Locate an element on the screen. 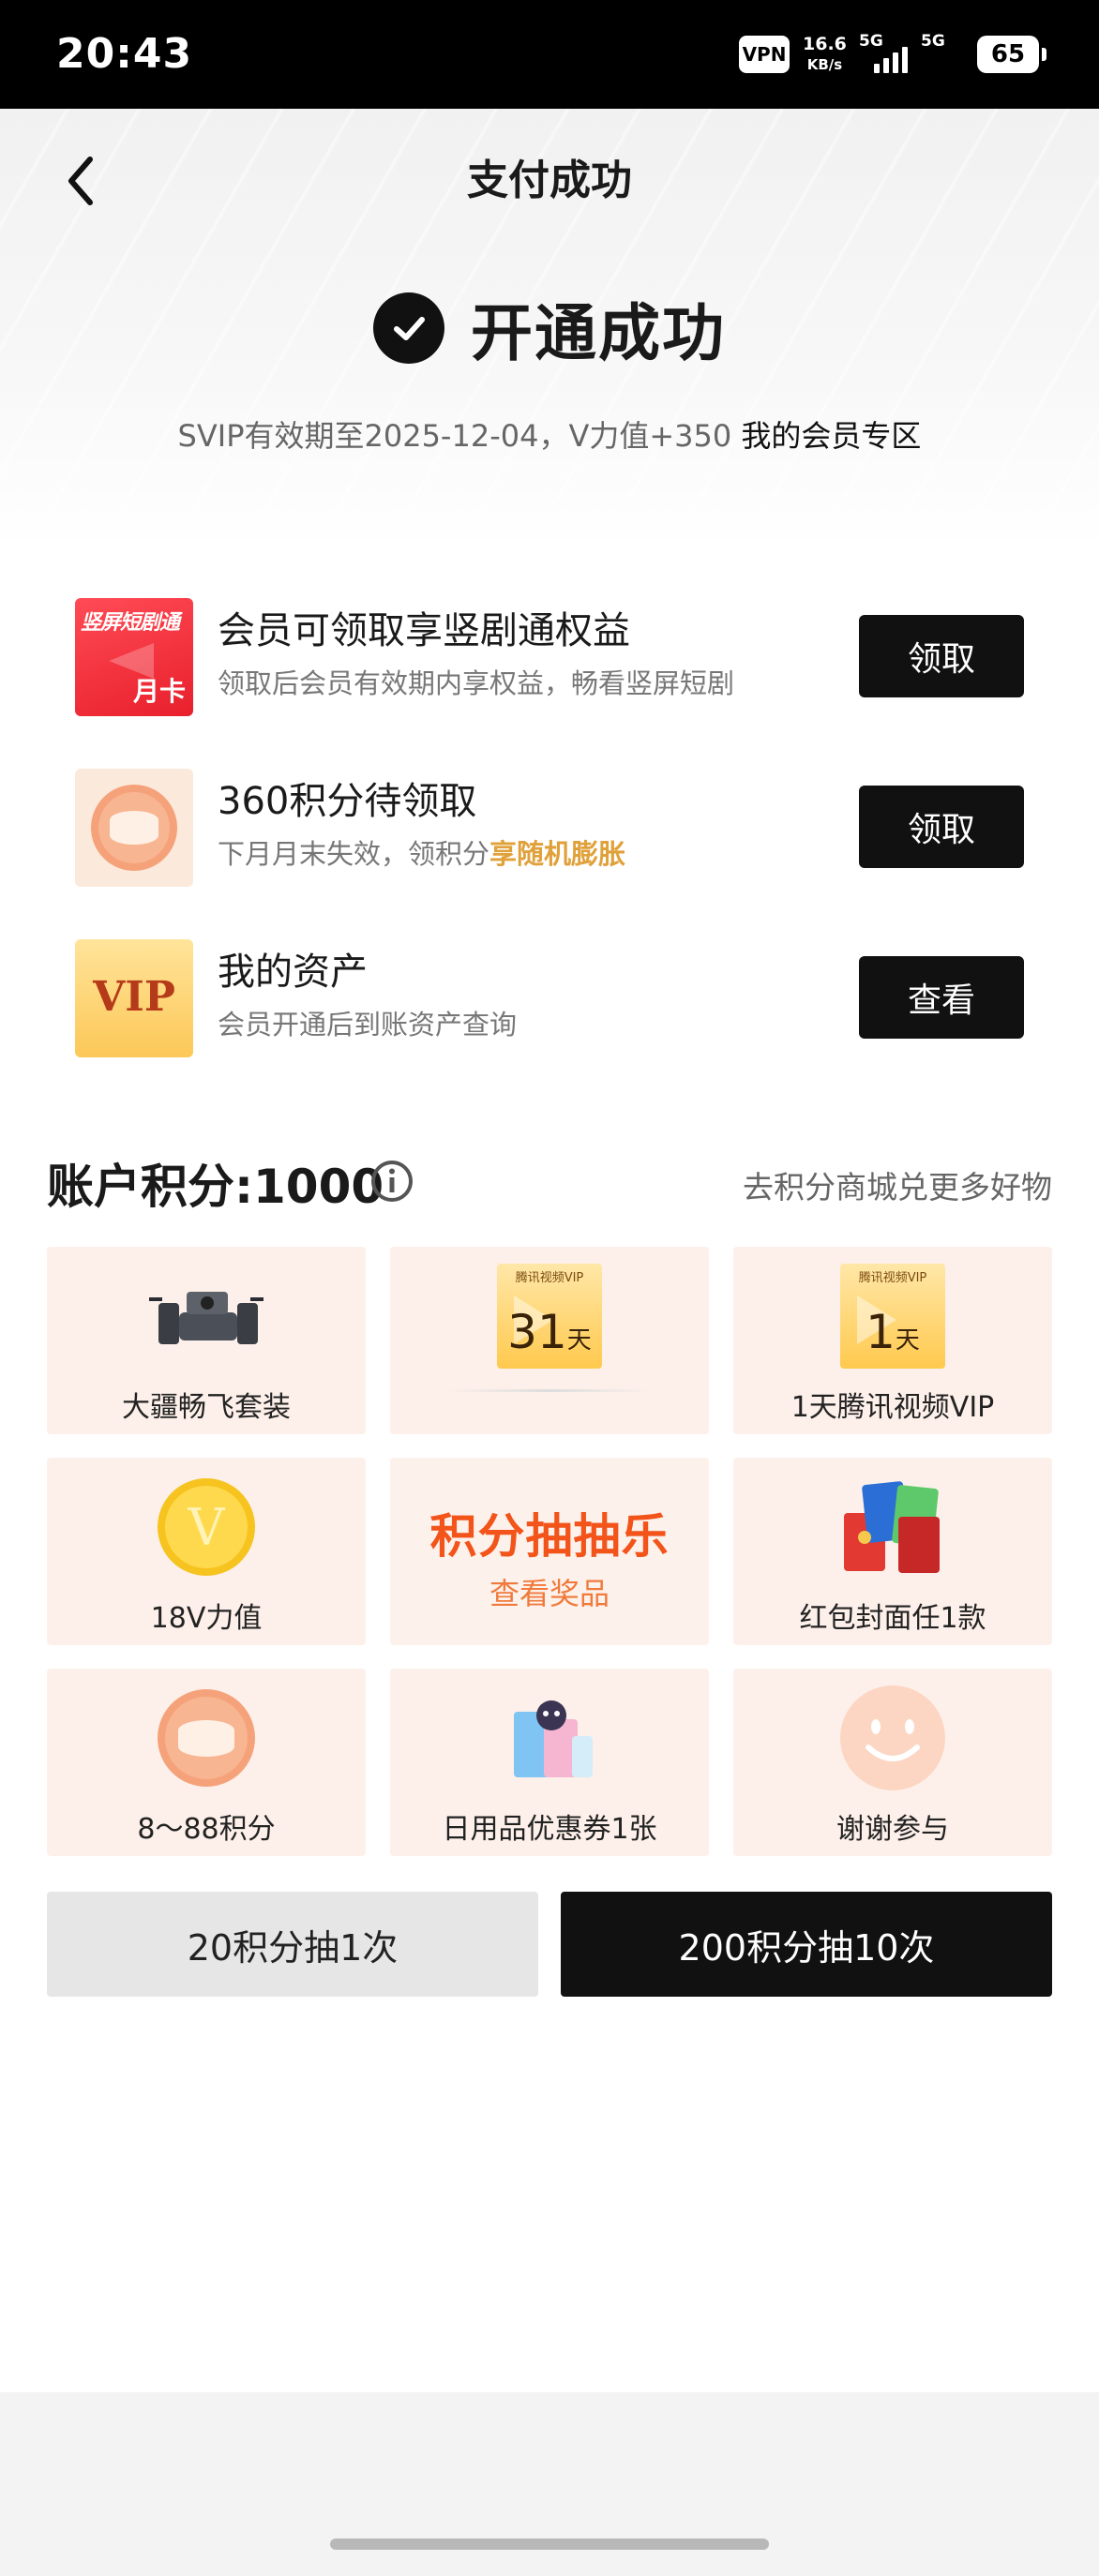 This screenshot has width=1099, height=2576. benefit-title: 我的资产 is located at coordinates (293, 972).